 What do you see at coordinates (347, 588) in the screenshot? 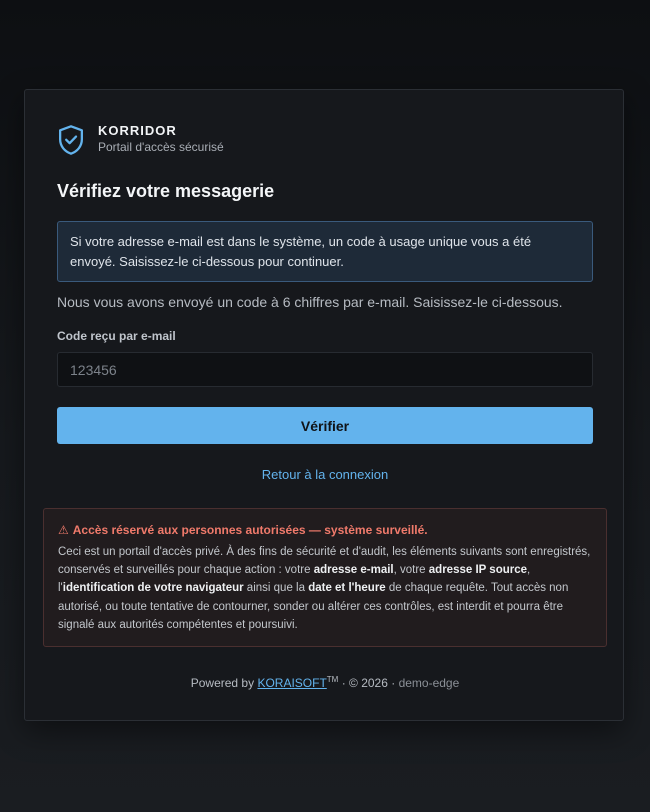
I see `warning-datetime-term: date et l'heure` at bounding box center [347, 588].